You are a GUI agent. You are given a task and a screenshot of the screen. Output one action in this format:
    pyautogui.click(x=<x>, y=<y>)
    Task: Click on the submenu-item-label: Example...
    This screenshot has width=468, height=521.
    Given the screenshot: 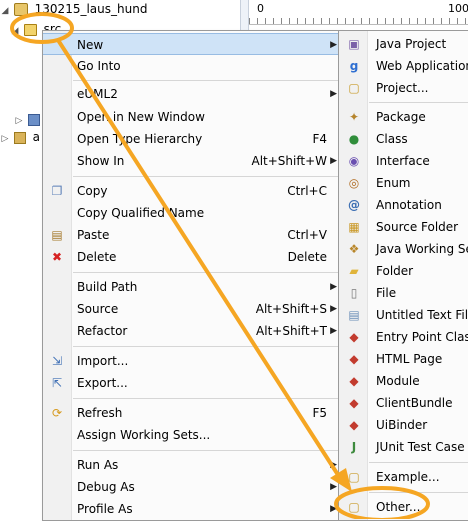 What is the action you would take?
    pyautogui.click(x=408, y=477)
    